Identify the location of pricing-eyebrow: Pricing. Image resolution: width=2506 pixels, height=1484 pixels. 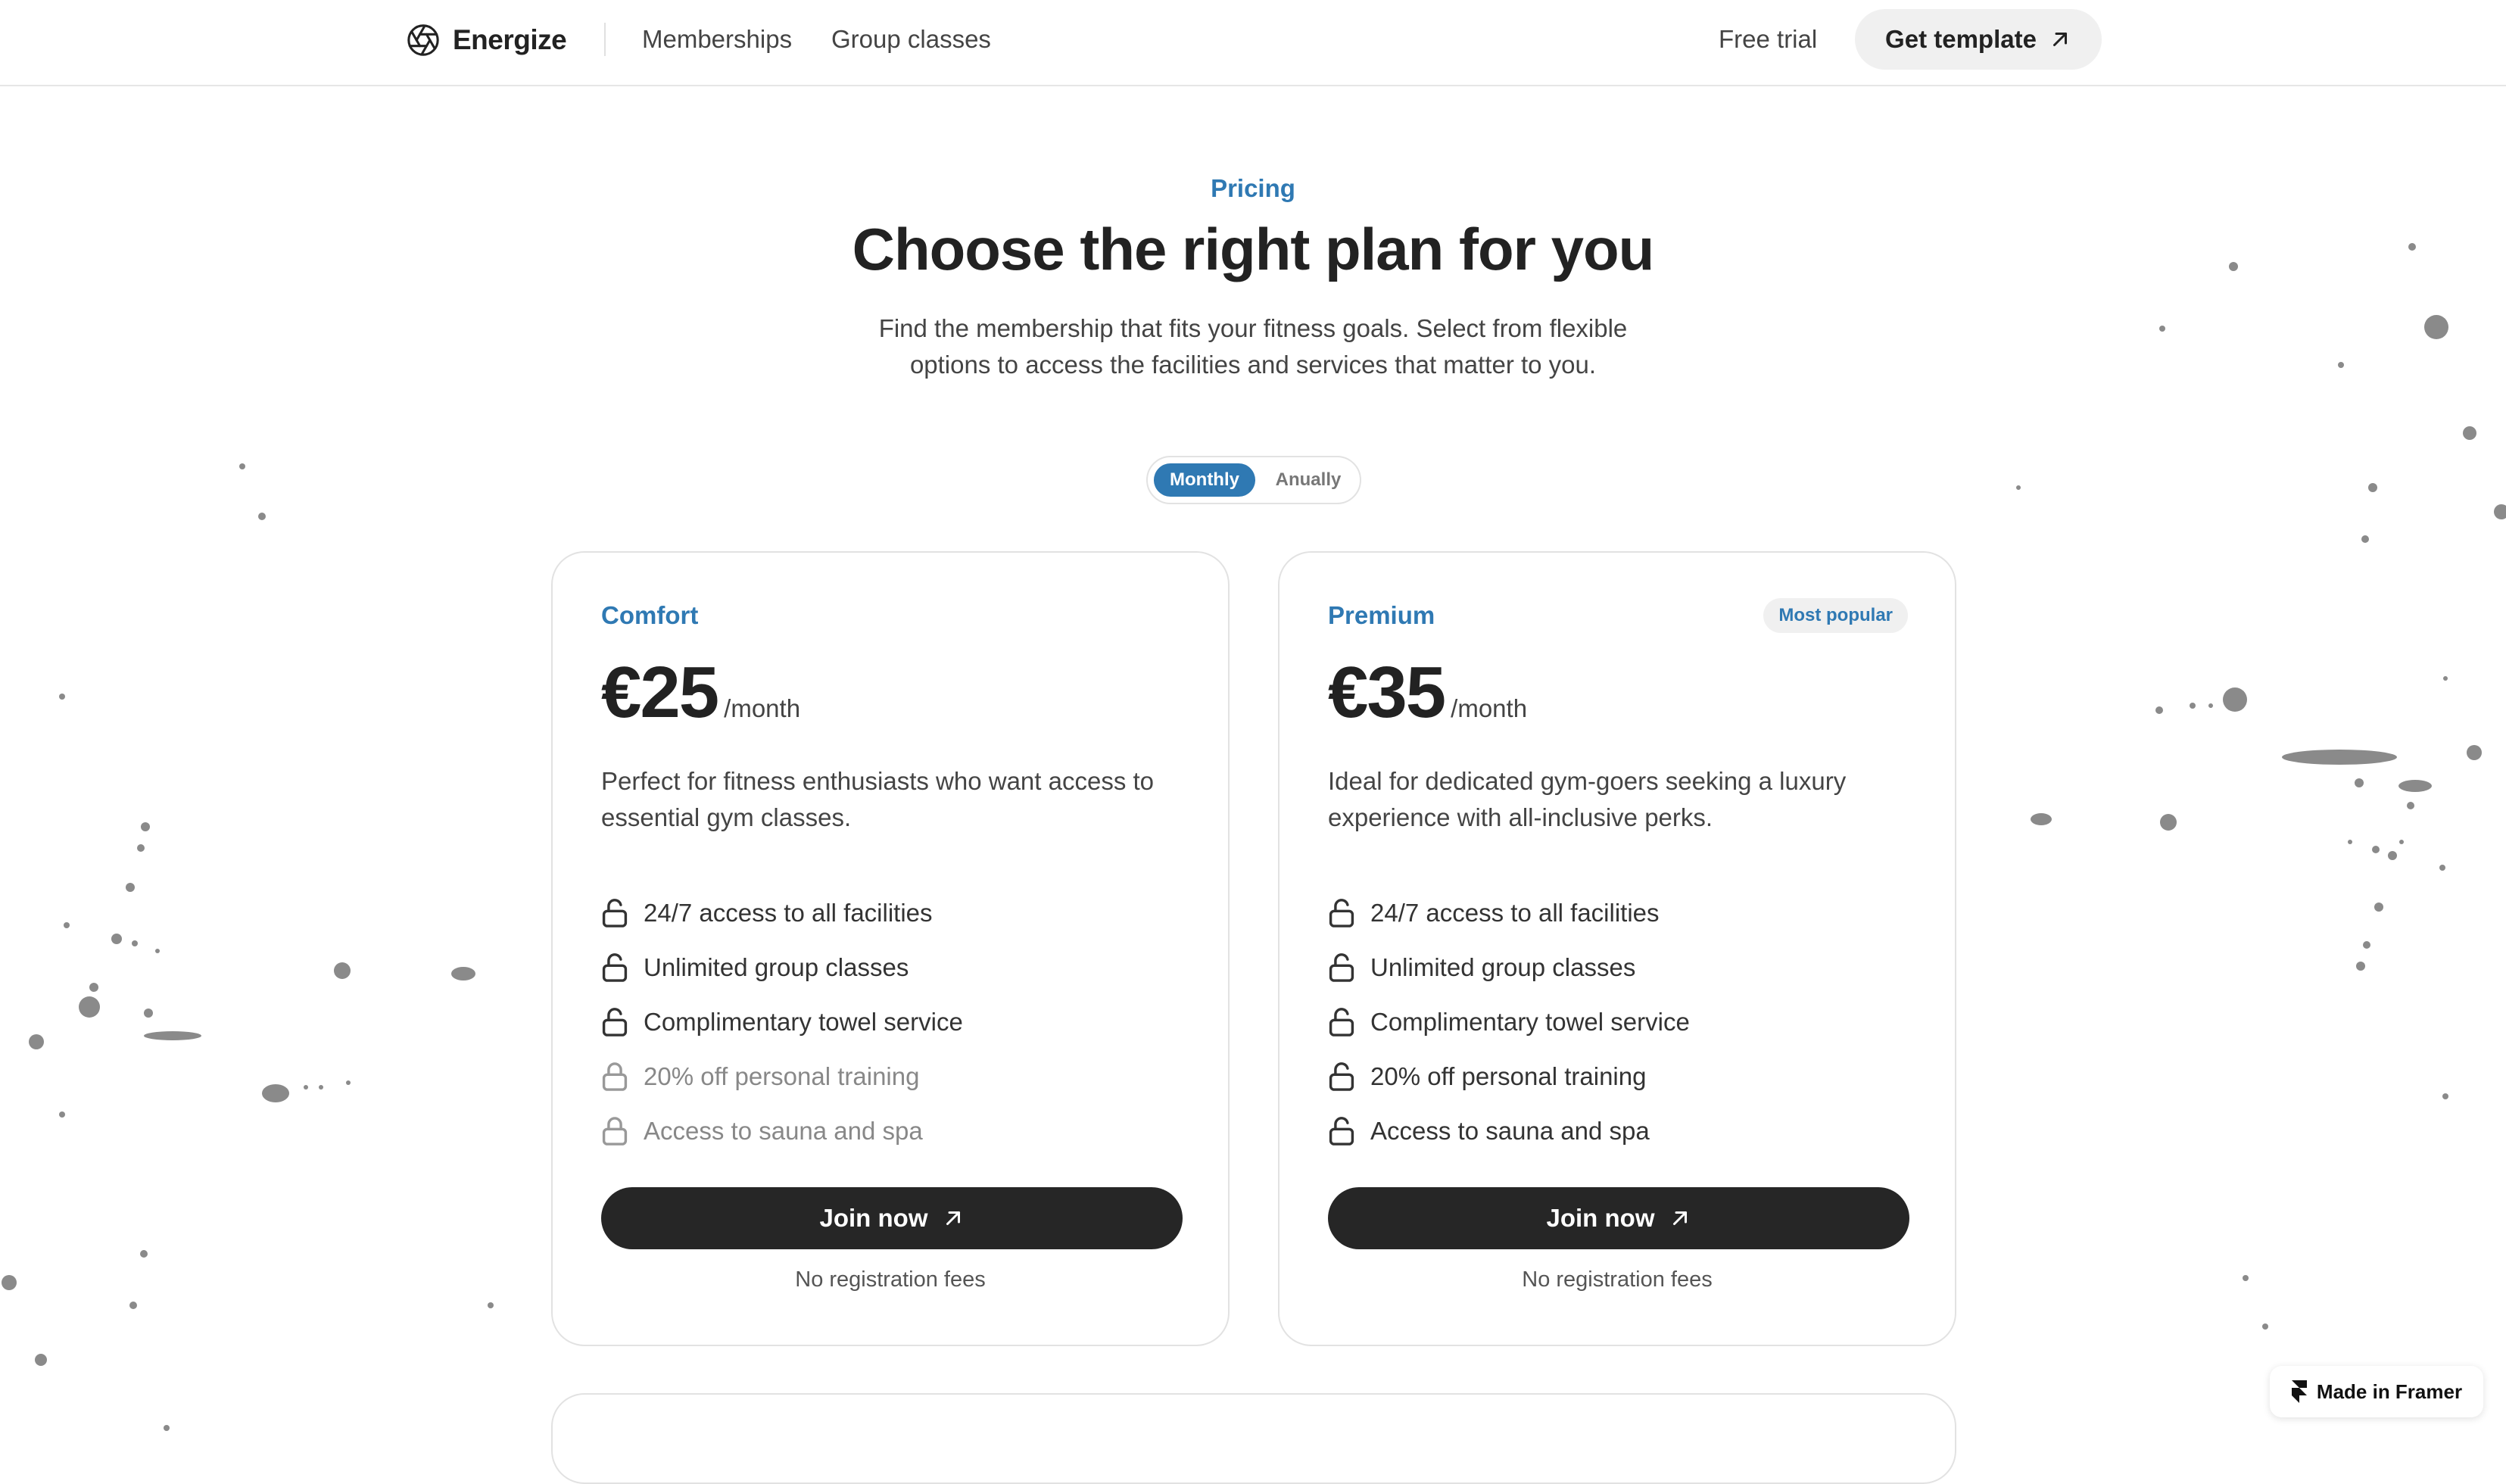
(1253, 188).